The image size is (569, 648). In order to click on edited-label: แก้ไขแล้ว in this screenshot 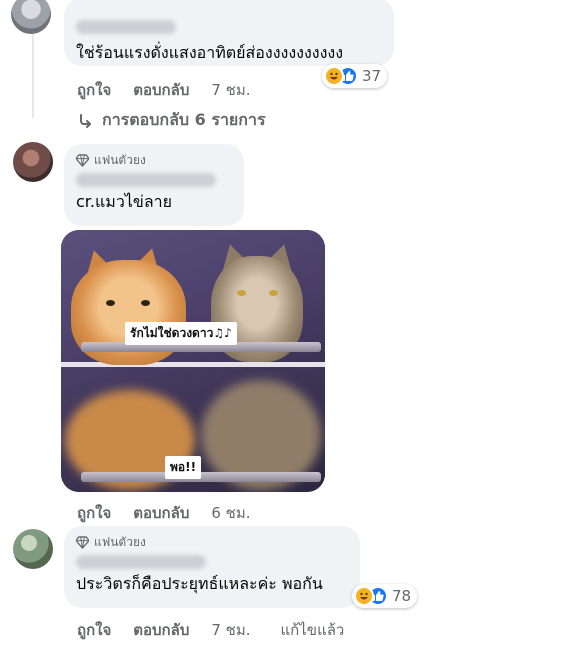, I will do `click(313, 630)`.